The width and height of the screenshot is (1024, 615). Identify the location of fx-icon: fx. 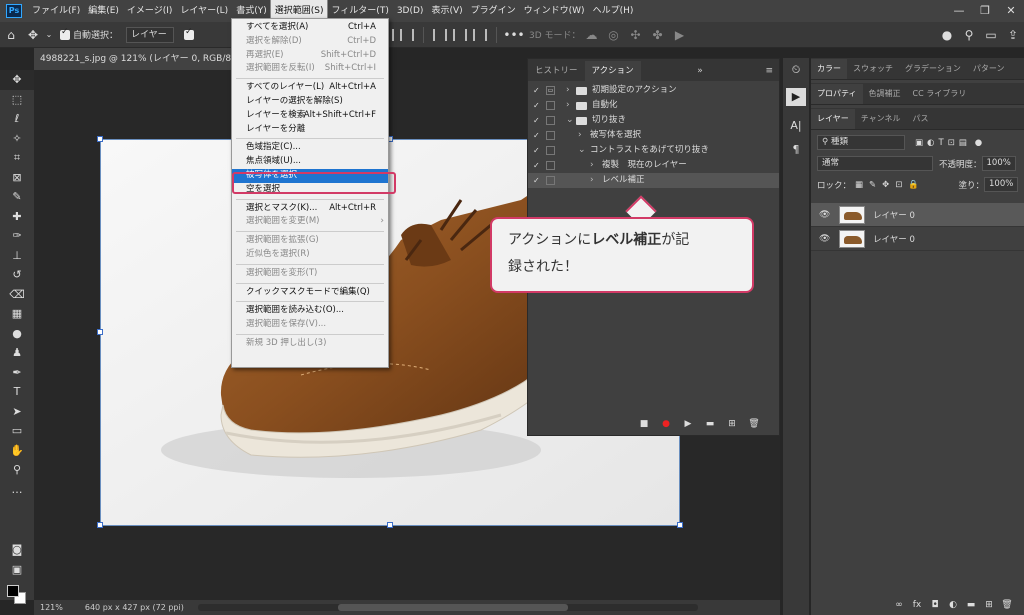
(917, 605).